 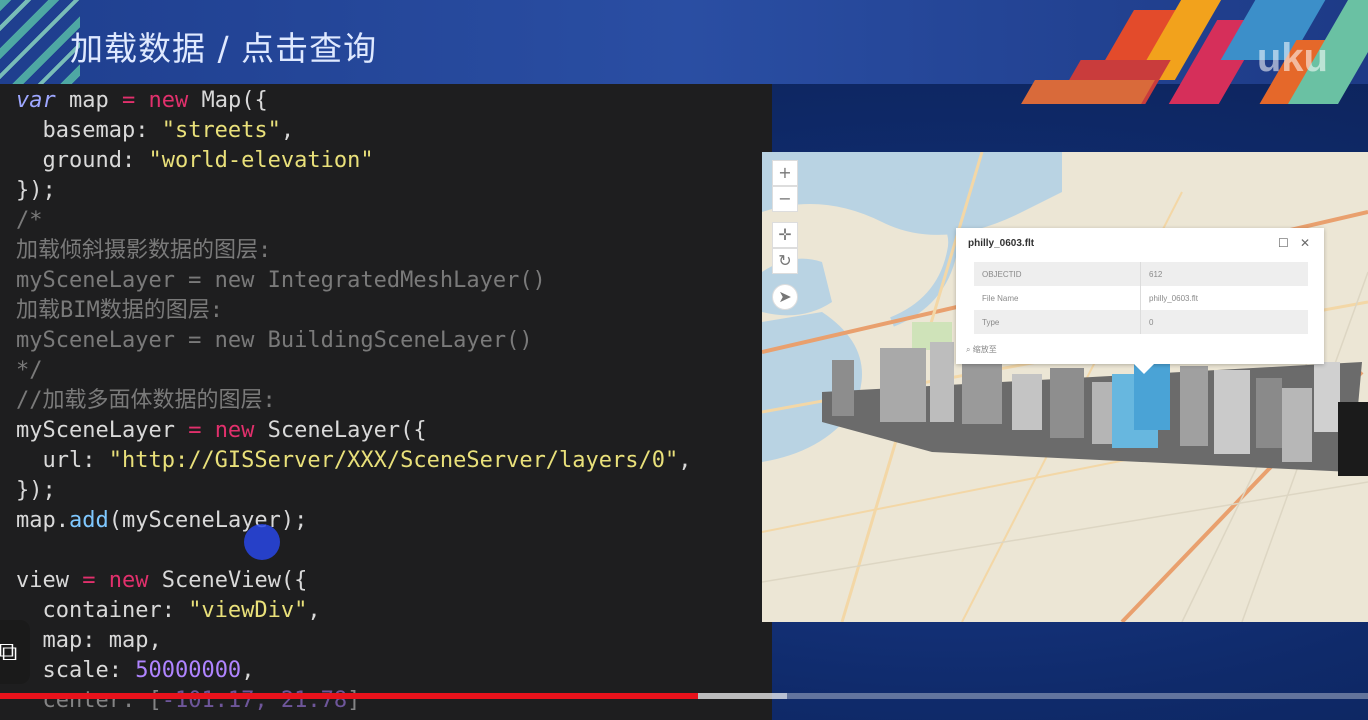 What do you see at coordinates (349, 696) in the screenshot?
I see `progress-played` at bounding box center [349, 696].